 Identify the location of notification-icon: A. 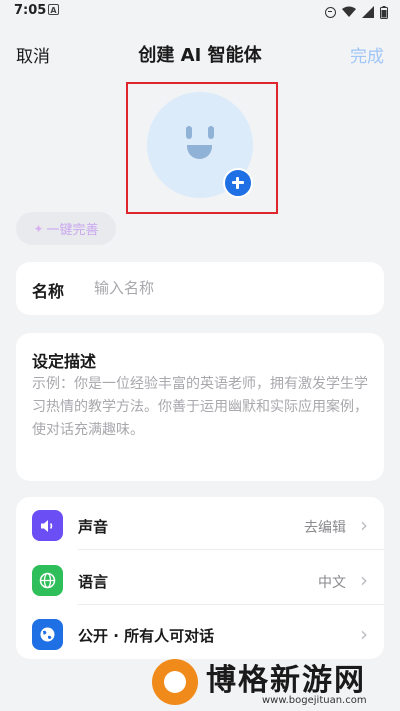
(53, 9).